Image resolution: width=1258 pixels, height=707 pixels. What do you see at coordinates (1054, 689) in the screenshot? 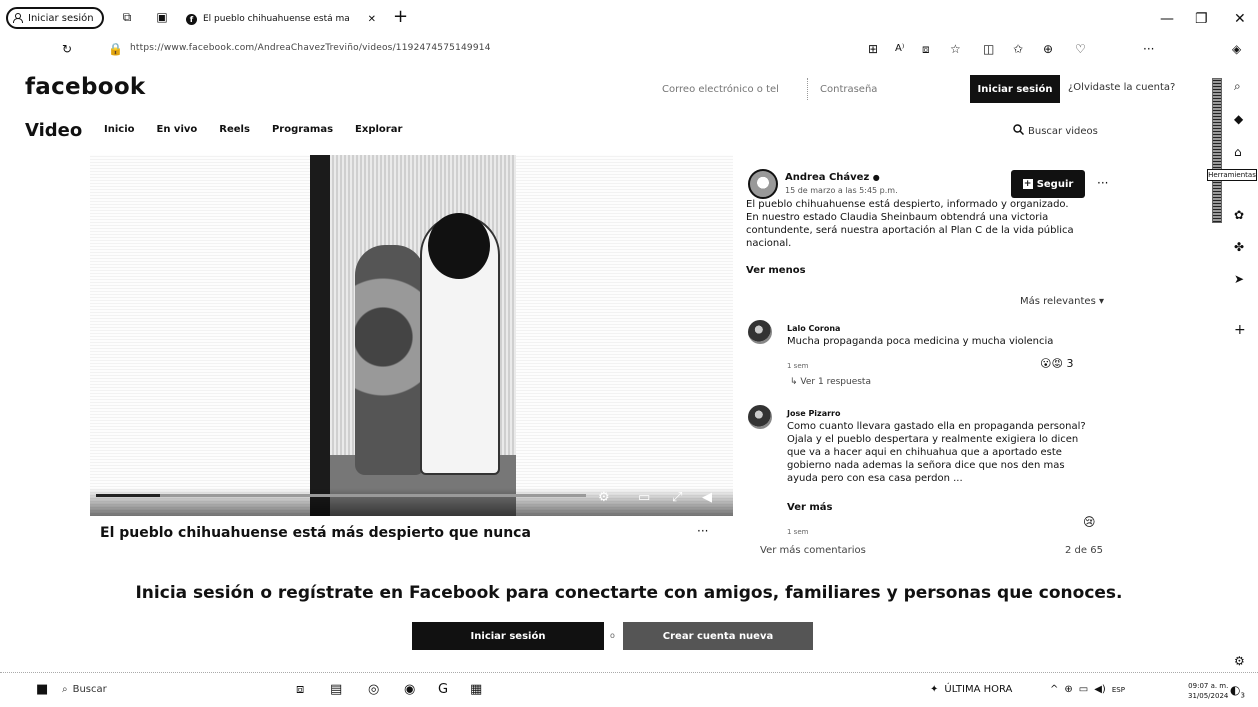
I see `chevron-up-icon: ^` at bounding box center [1054, 689].